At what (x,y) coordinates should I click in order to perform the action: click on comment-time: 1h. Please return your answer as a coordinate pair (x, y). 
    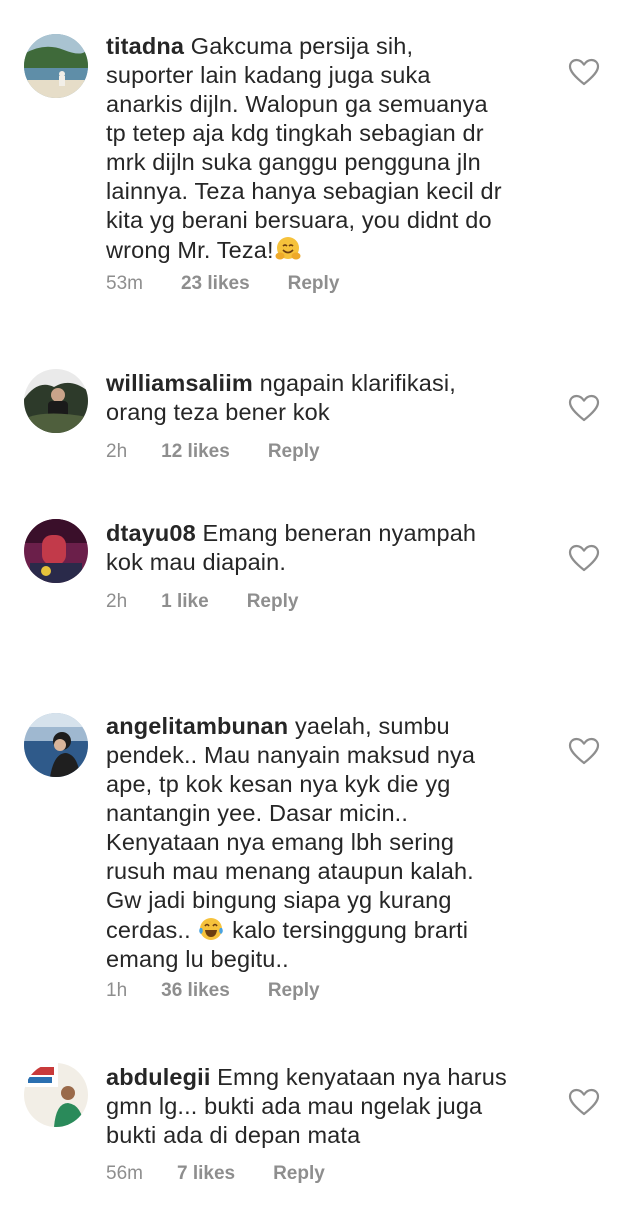
    Looking at the image, I should click on (117, 990).